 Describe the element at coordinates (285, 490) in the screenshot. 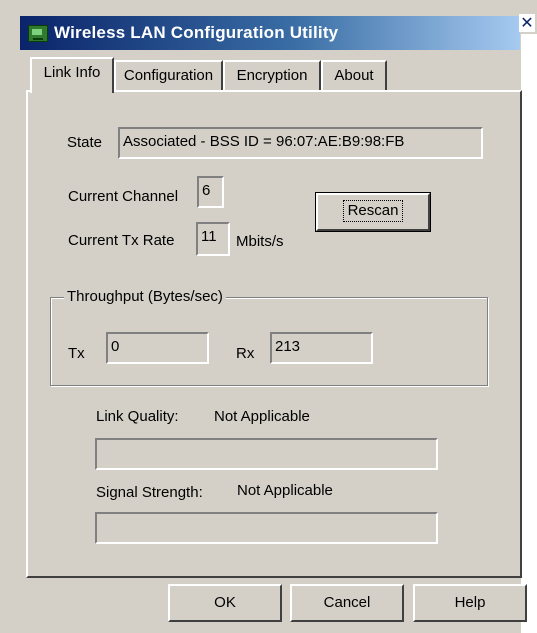

I see `signal-strength-value: Not Applicable` at that location.